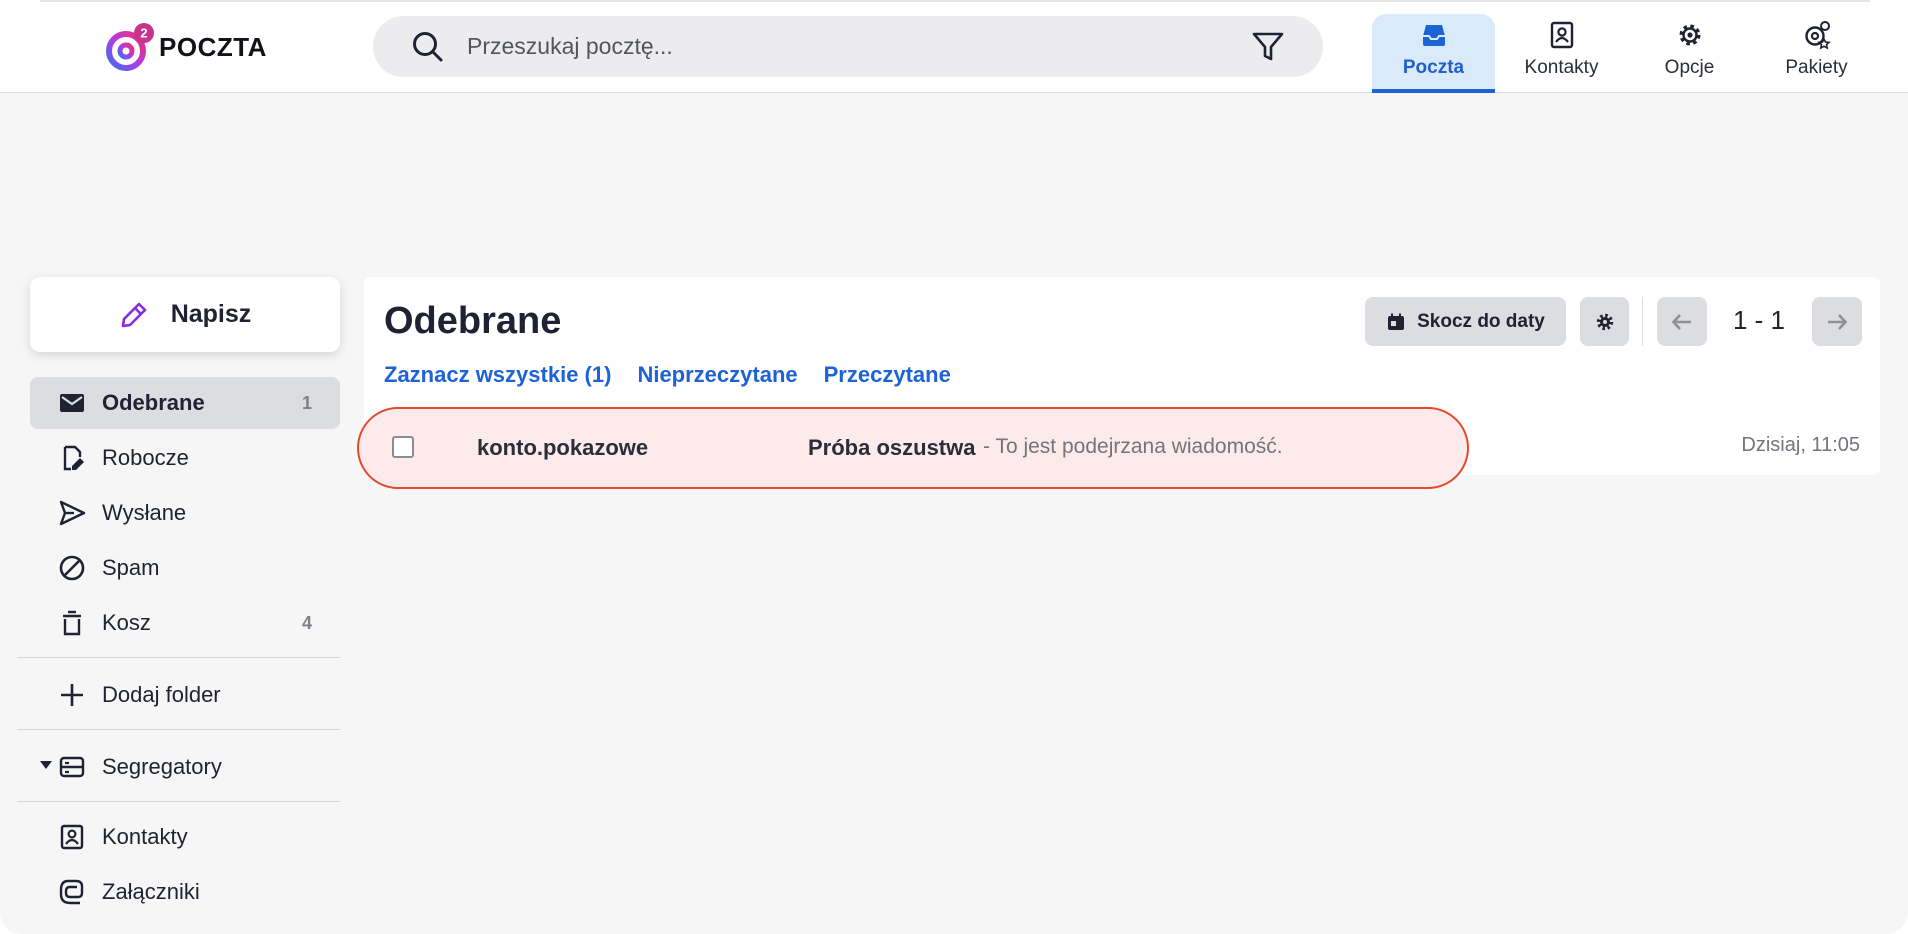 This screenshot has height=934, width=1908. Describe the element at coordinates (131, 567) in the screenshot. I see `sidebar-item-label: Spam` at that location.